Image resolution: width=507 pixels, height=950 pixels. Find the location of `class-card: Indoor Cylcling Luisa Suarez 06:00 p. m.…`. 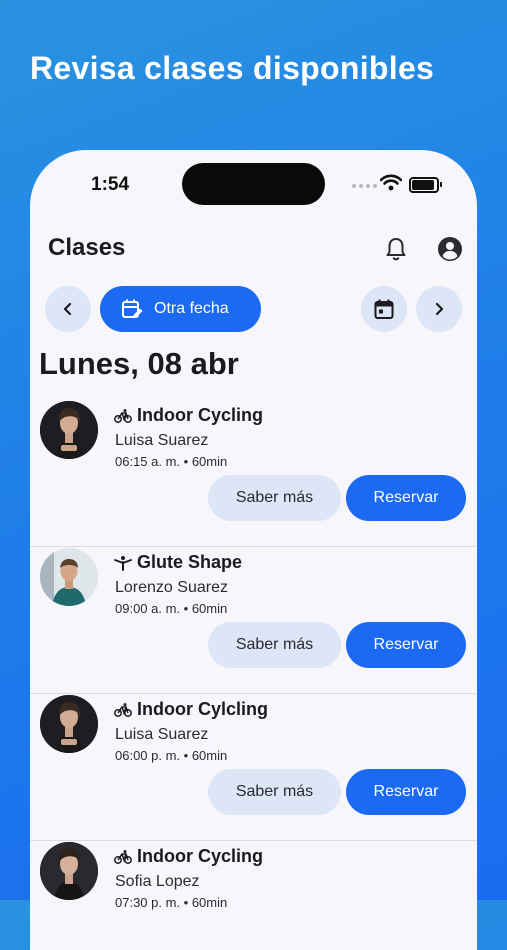

class-card: Indoor Cylcling Luisa Suarez 06:00 p. m.… is located at coordinates (253, 768).